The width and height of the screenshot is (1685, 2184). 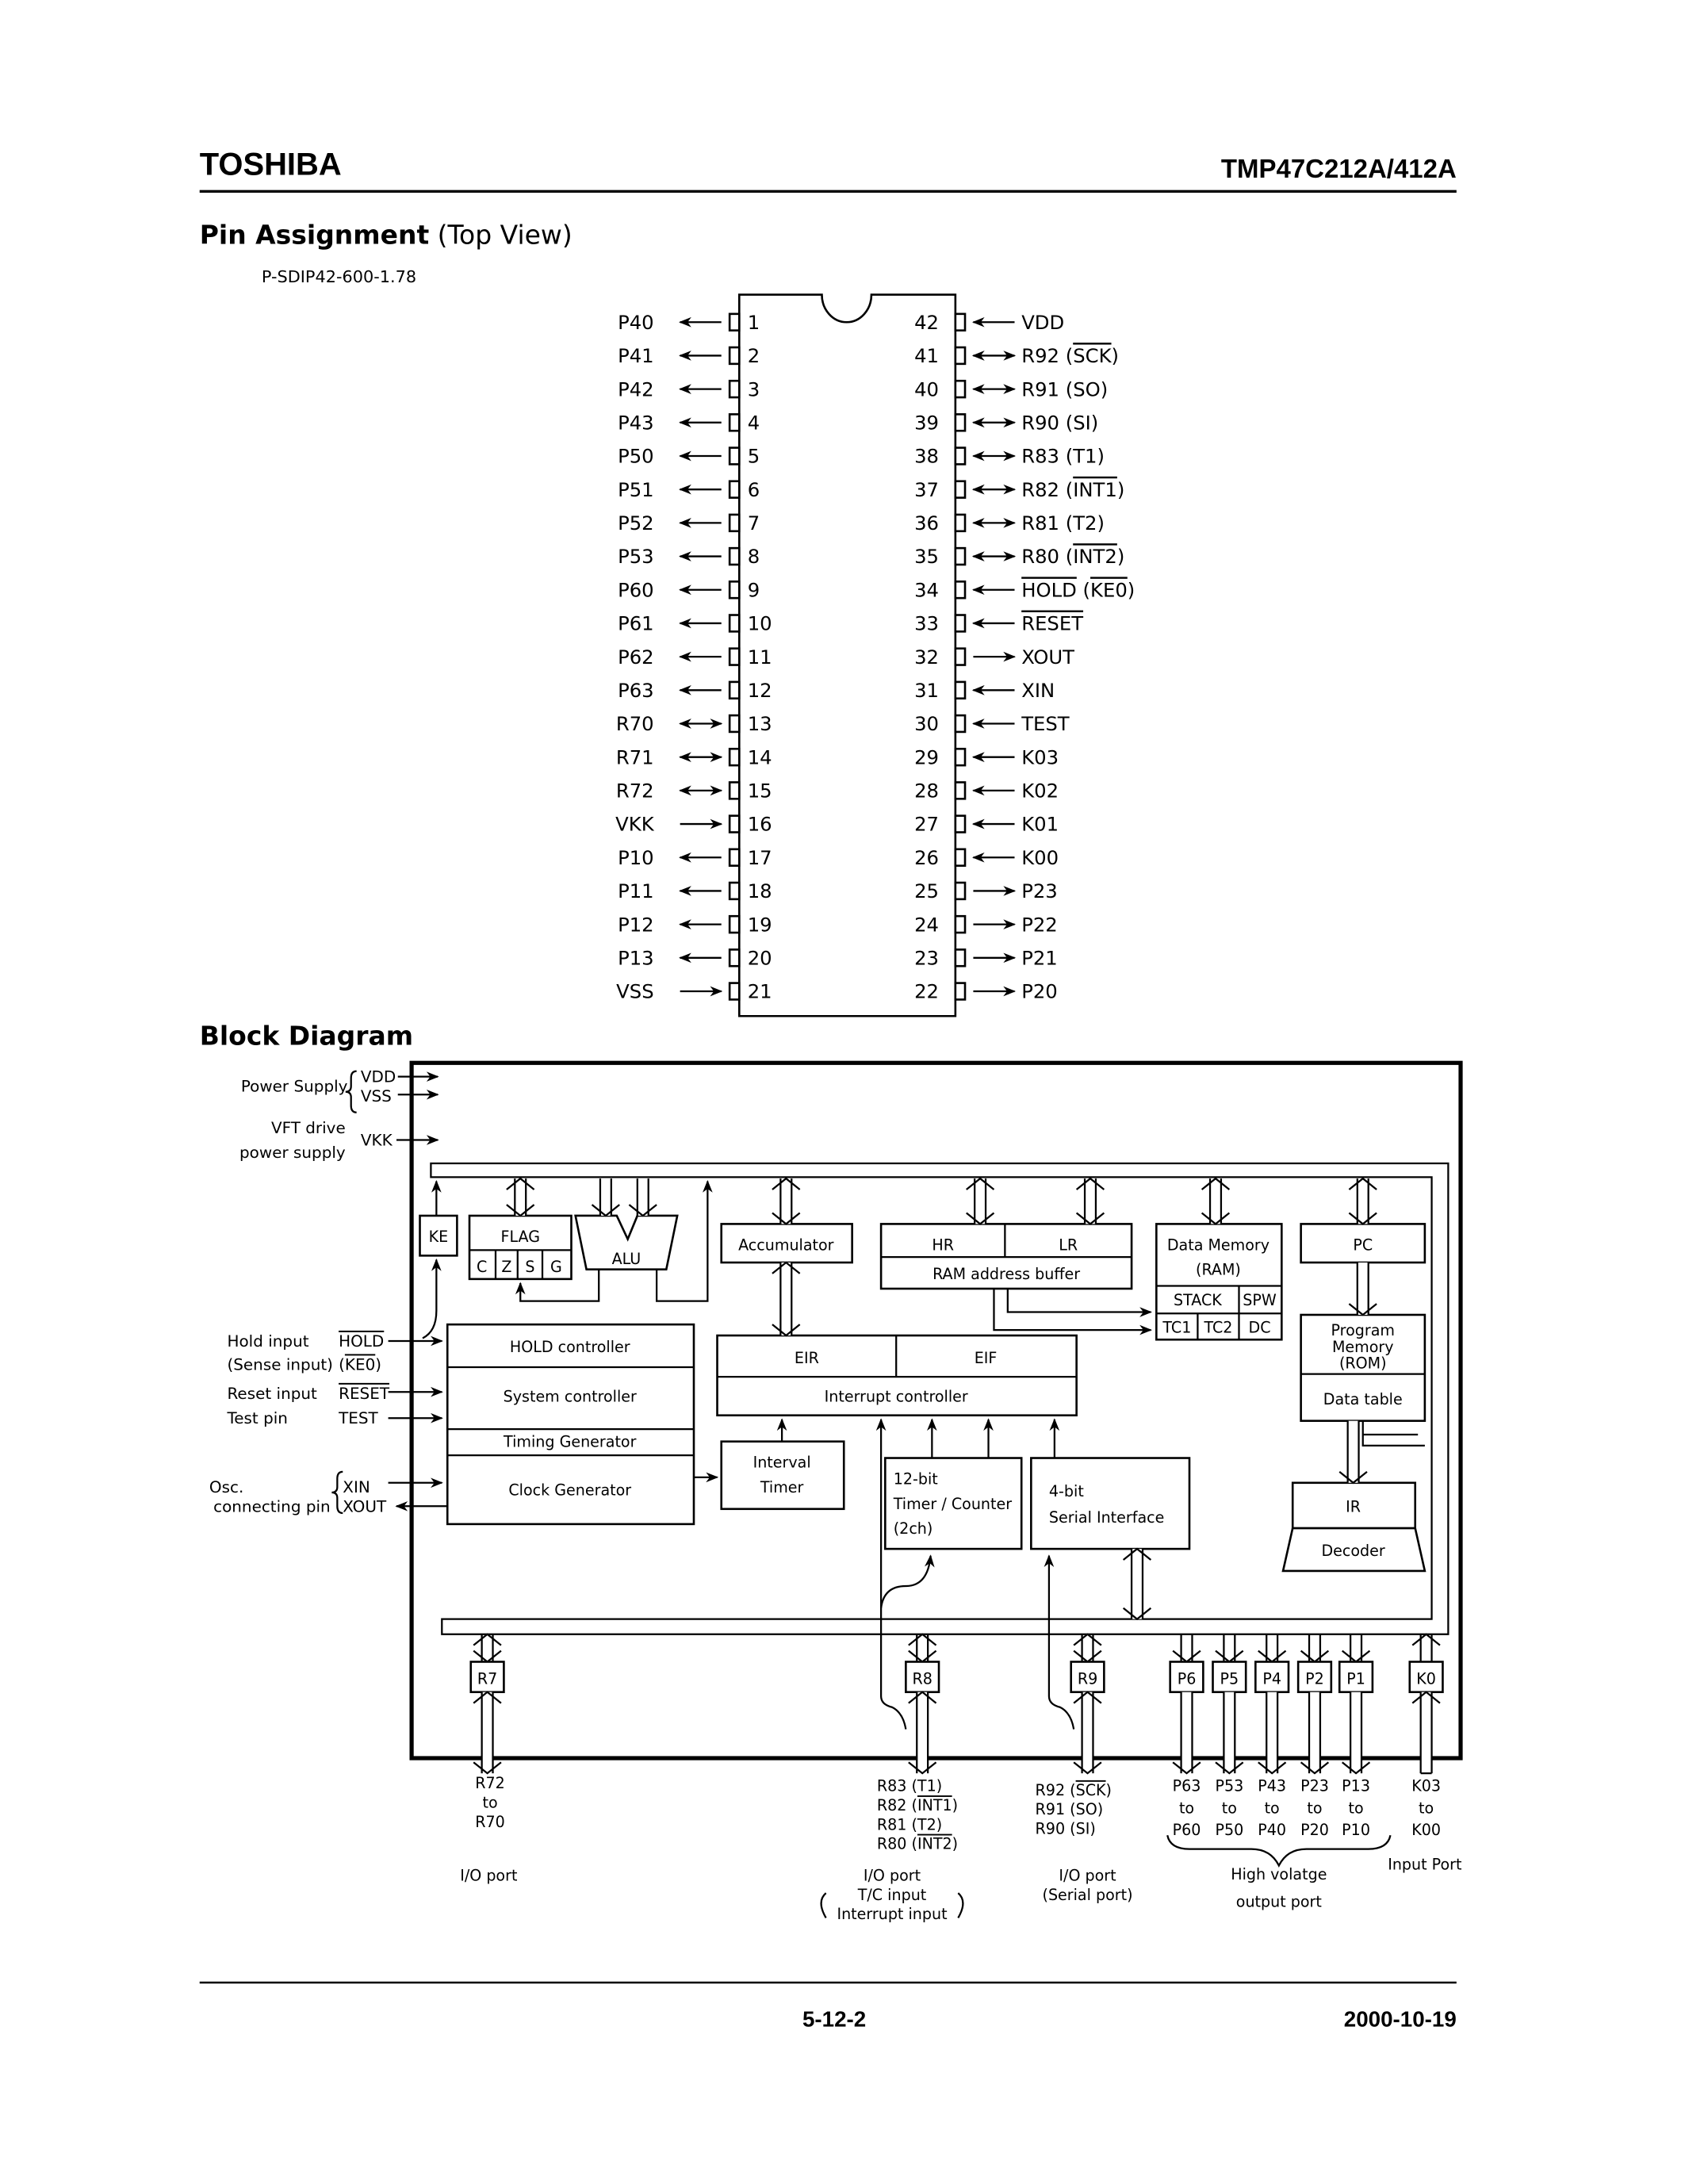 I want to click on pin-number: 41, so click(x=926, y=355).